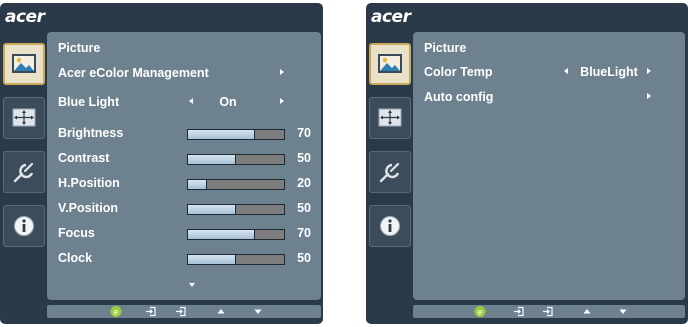  I want to click on slider-row-brightness: Brightness 70, so click(185, 134).